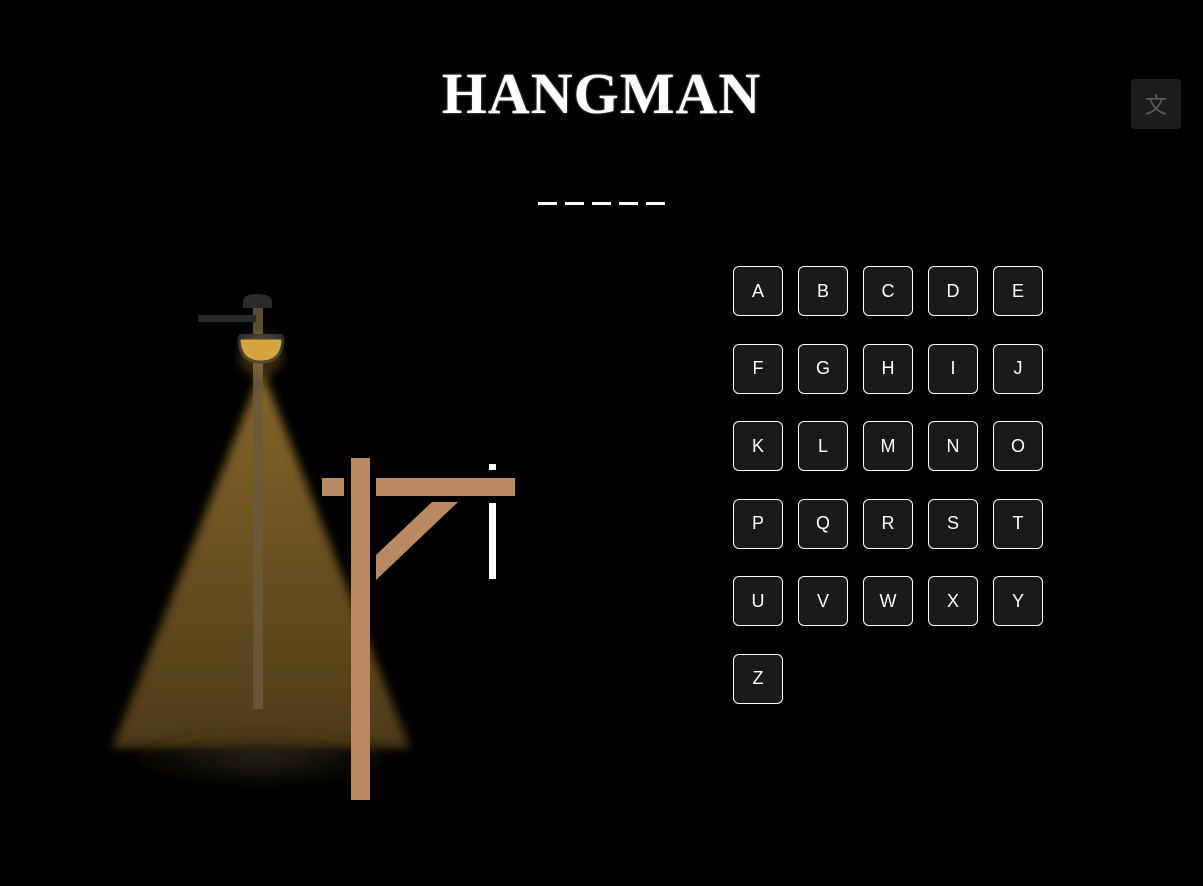  I want to click on letter-key-j: J, so click(1018, 368).